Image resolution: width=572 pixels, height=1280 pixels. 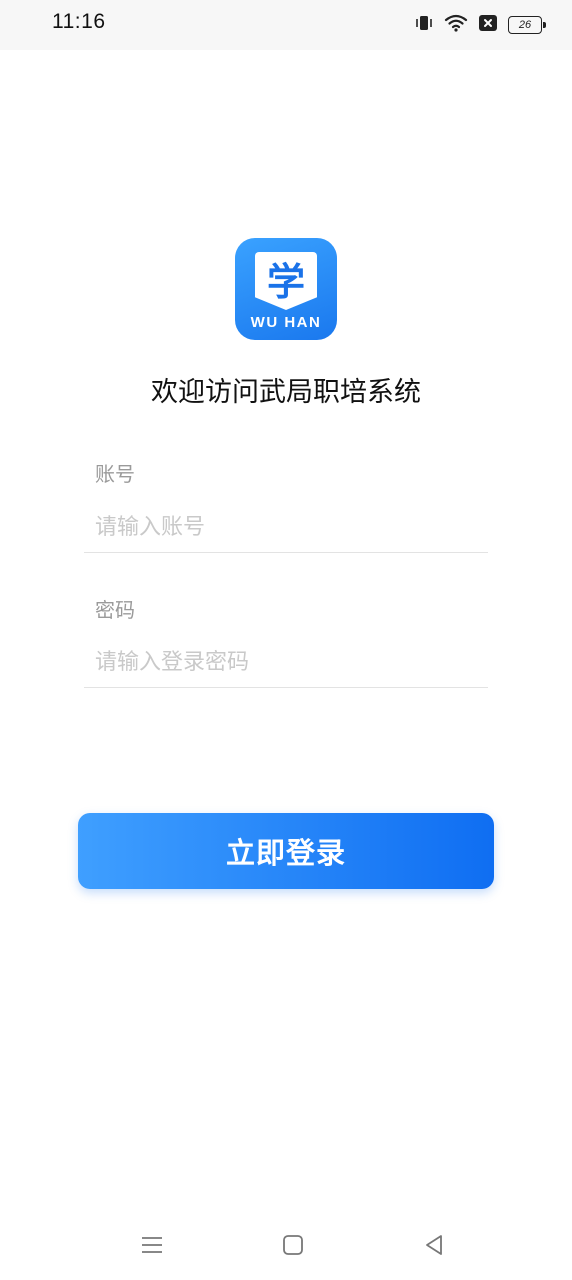 I want to click on back-icon, so click(x=434, y=1245).